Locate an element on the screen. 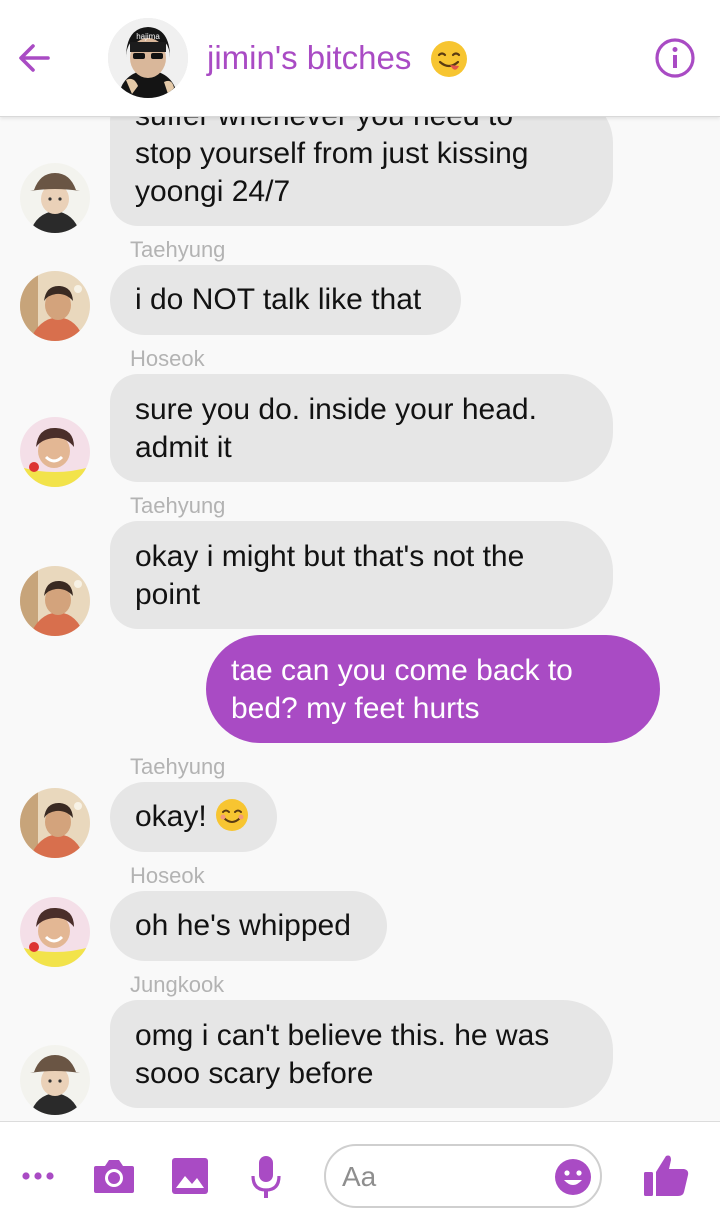 The image size is (720, 1230). message-bubble: okay! is located at coordinates (193, 817).